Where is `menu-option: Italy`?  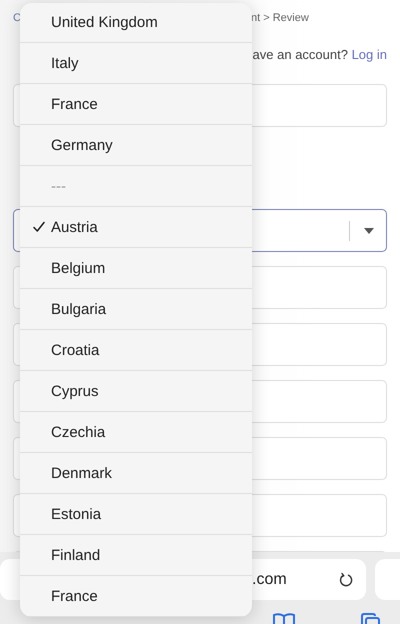 menu-option: Italy is located at coordinates (136, 63).